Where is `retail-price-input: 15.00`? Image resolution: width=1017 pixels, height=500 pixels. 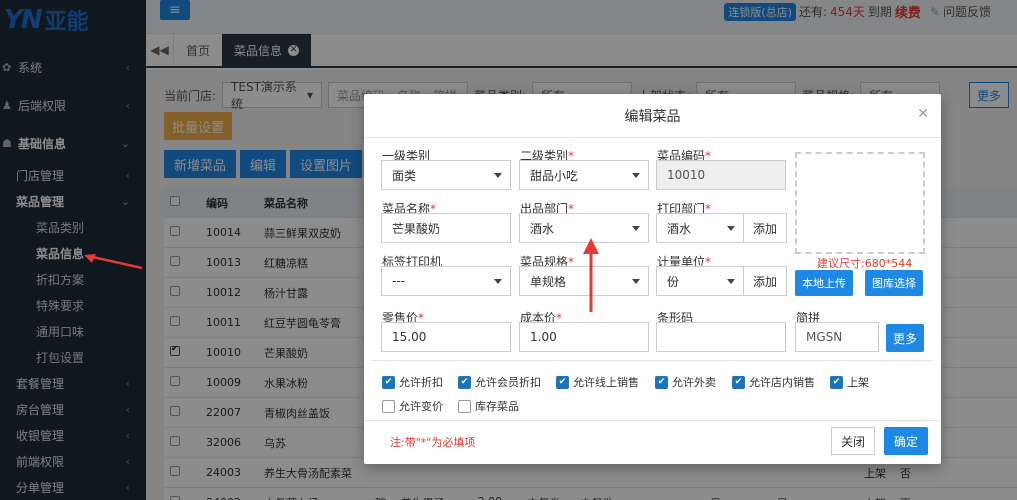 retail-price-input: 15.00 is located at coordinates (446, 337).